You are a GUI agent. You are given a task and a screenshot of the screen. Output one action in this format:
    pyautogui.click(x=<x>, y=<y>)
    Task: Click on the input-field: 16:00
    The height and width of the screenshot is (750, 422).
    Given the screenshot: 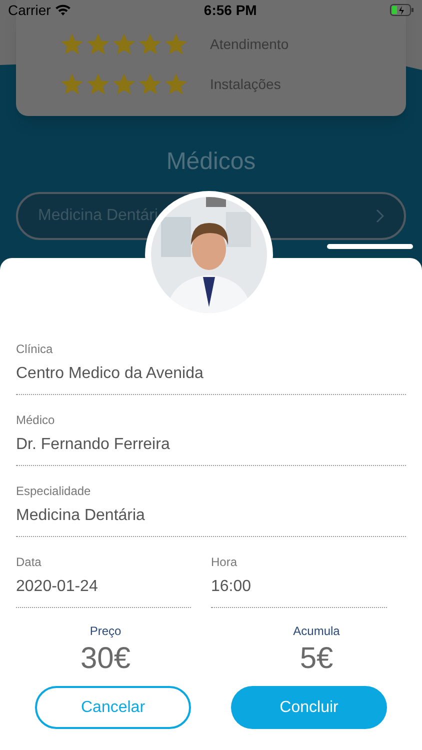 What is the action you would take?
    pyautogui.click(x=299, y=591)
    